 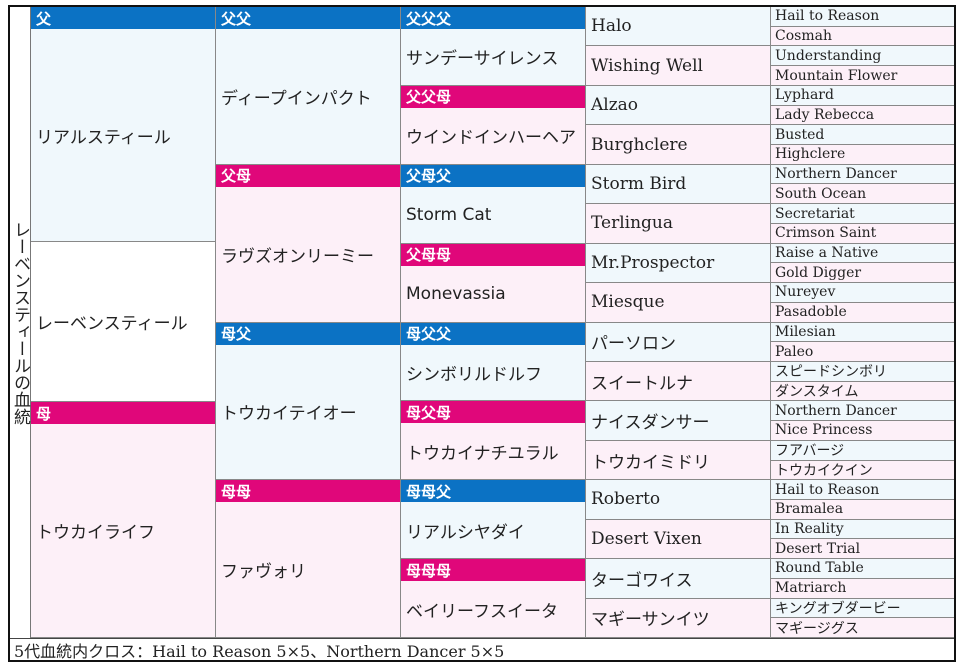 I want to click on gen5-cell: Secretariat, so click(x=862, y=214).